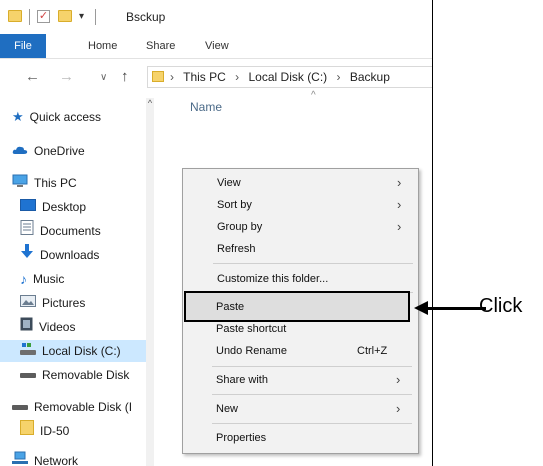  What do you see at coordinates (28, 351) in the screenshot?
I see `drive-icon` at bounding box center [28, 351].